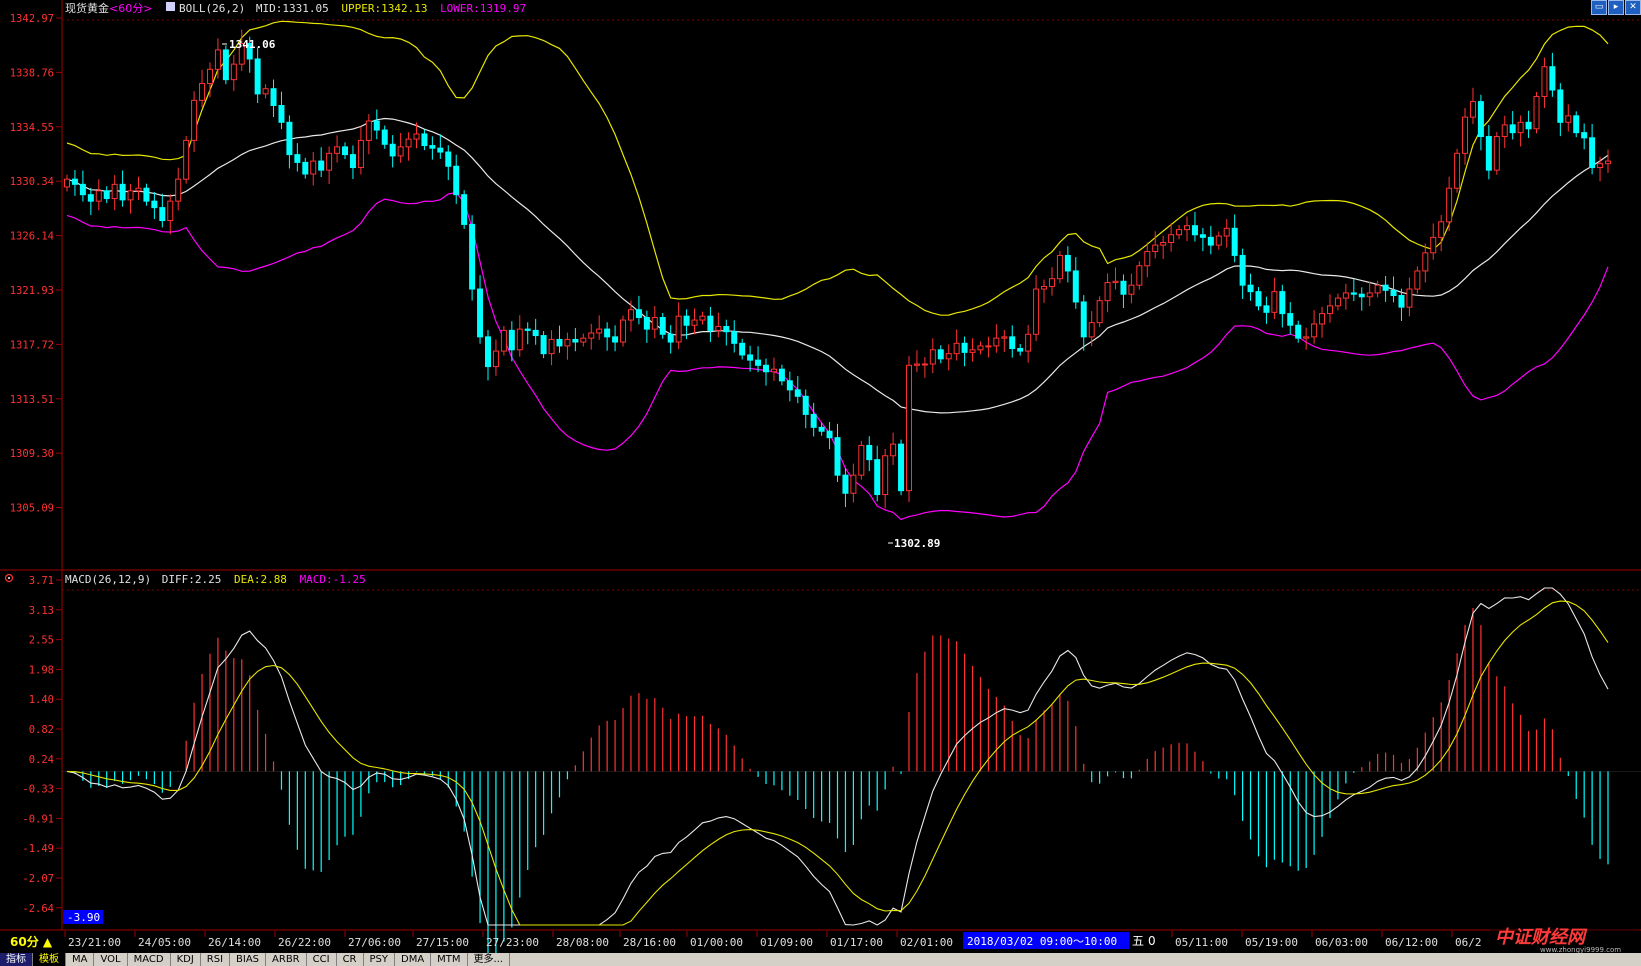 The height and width of the screenshot is (966, 1641). I want to click on tab-psy: PSY, so click(379, 959).